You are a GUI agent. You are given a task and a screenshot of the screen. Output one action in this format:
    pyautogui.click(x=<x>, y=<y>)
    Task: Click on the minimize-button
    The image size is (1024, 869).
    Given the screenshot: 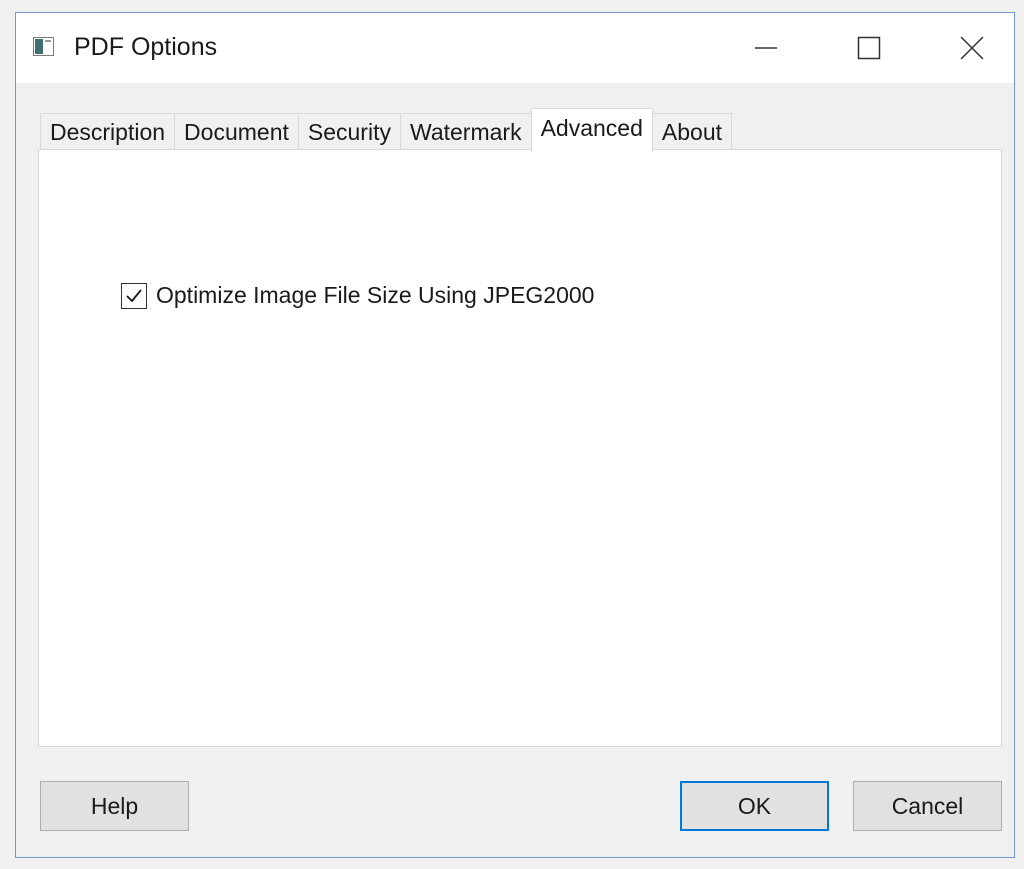 What is the action you would take?
    pyautogui.click(x=766, y=48)
    